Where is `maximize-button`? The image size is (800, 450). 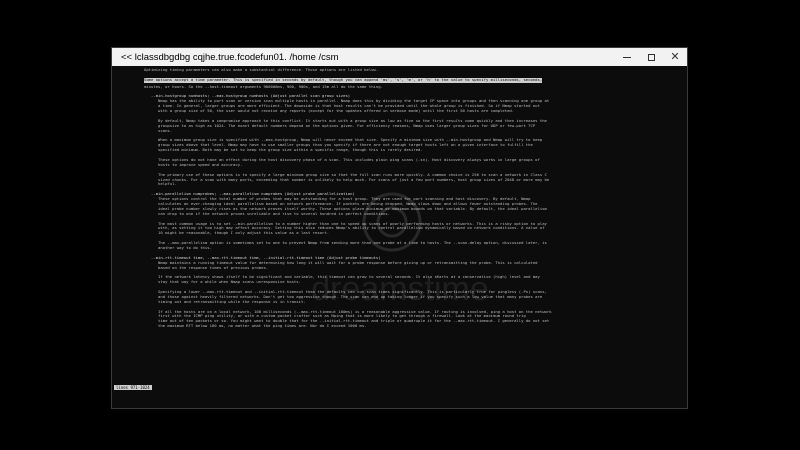
maximize-button is located at coordinates (651, 57).